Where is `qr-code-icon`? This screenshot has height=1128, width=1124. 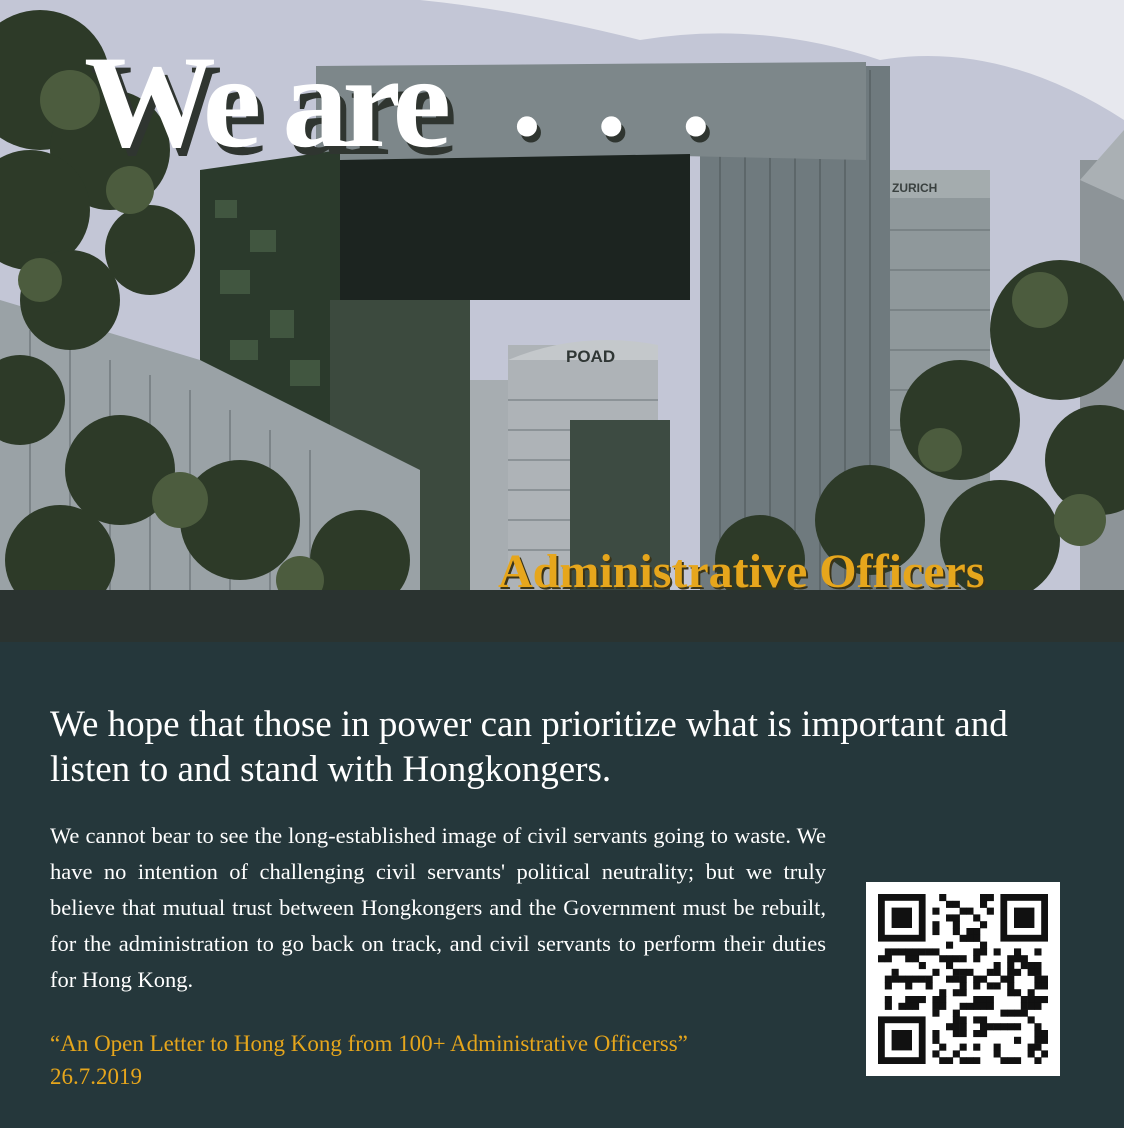
qr-code-icon is located at coordinates (963, 979).